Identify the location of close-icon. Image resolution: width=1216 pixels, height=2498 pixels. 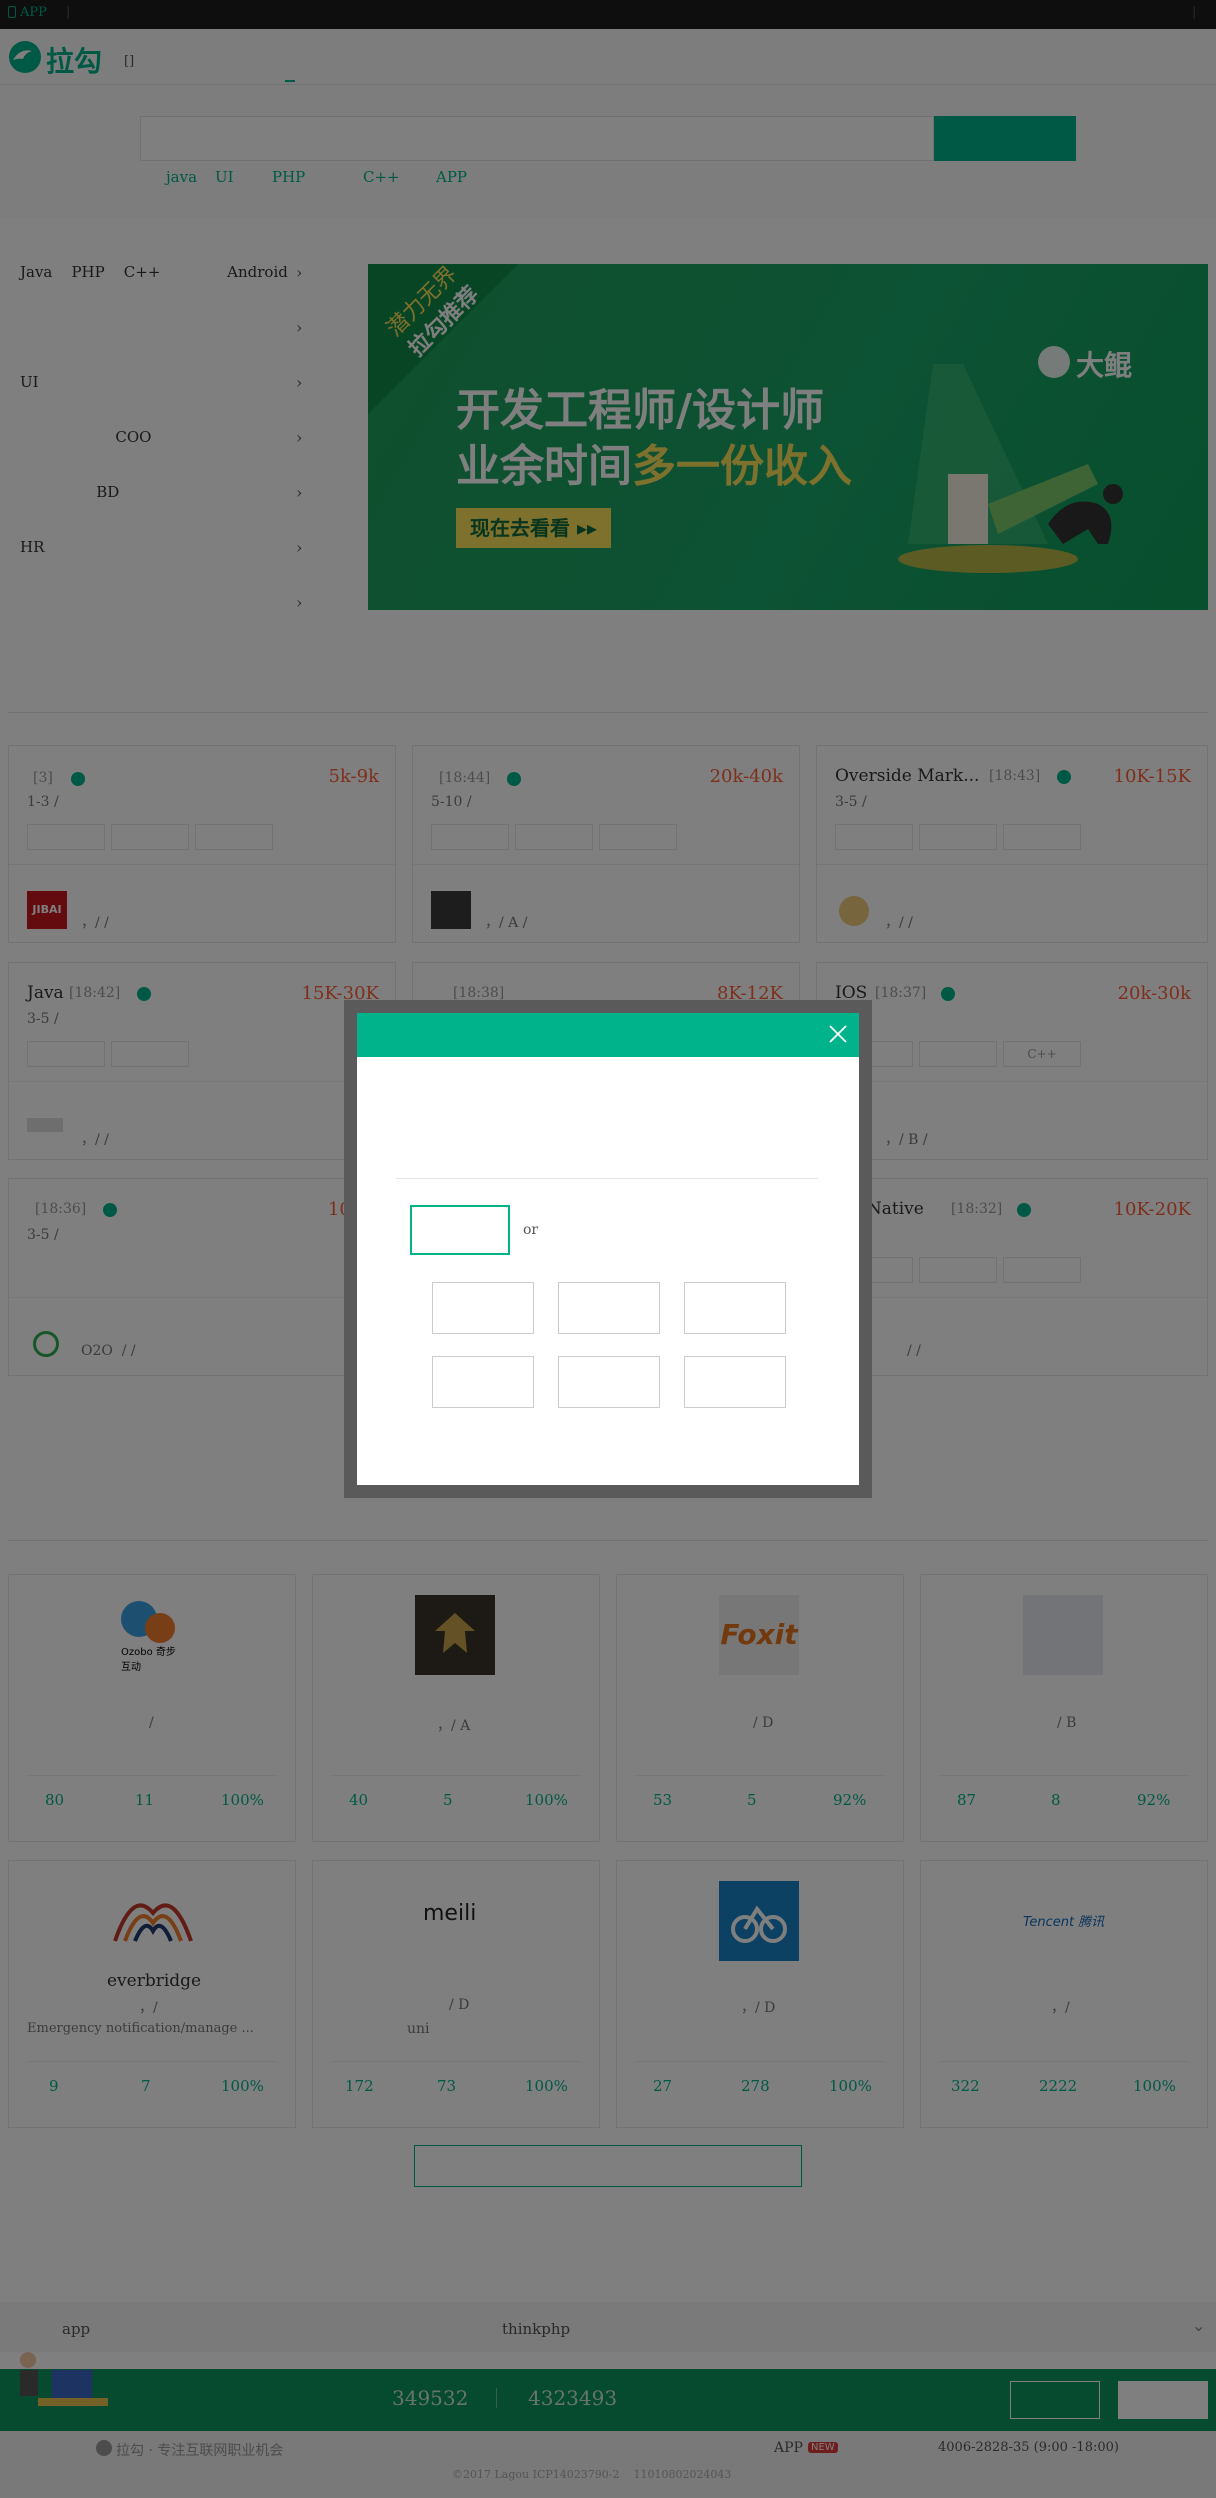
(838, 1034).